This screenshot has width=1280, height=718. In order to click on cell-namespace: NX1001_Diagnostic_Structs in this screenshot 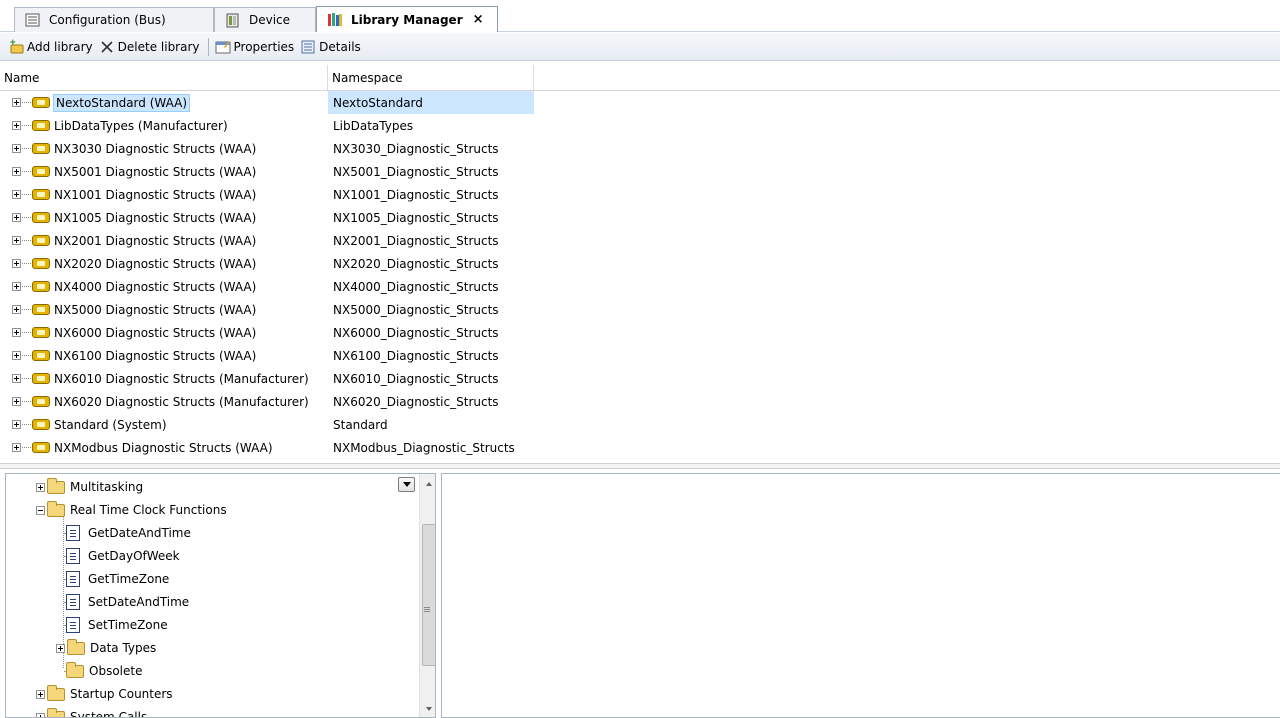, I will do `click(416, 194)`.